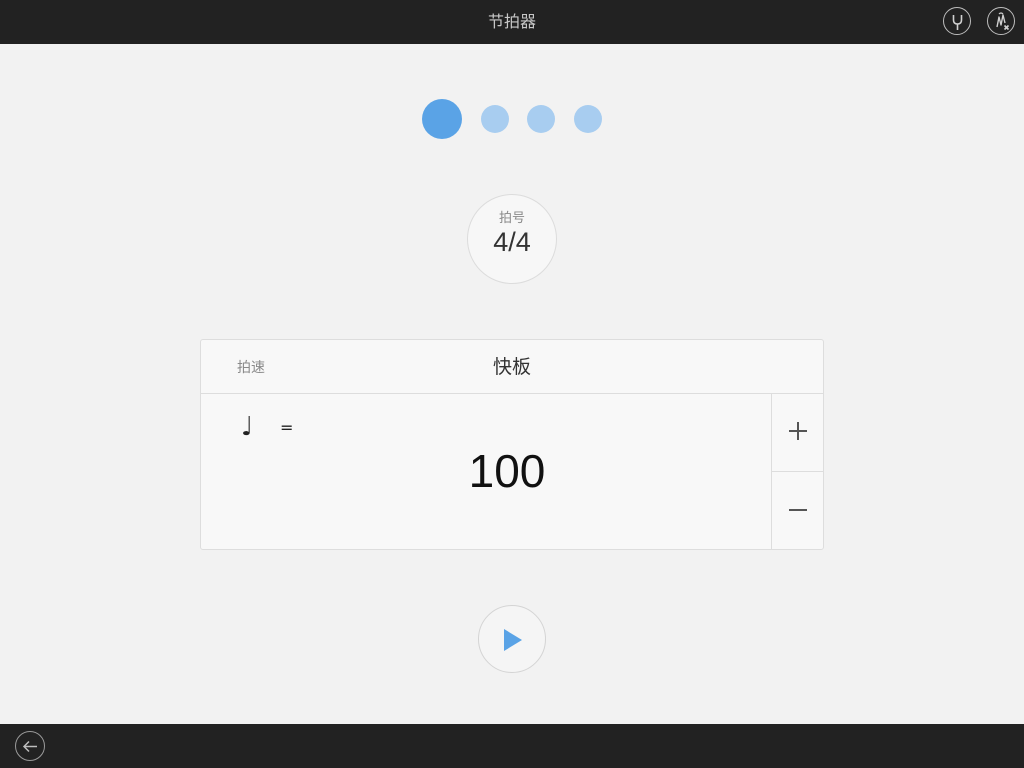  I want to click on vibration-off-icon, so click(1003, 21).